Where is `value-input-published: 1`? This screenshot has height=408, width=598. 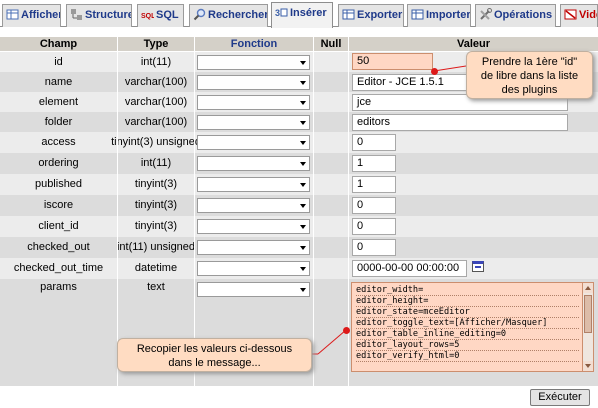
value-input-published: 1 is located at coordinates (374, 184).